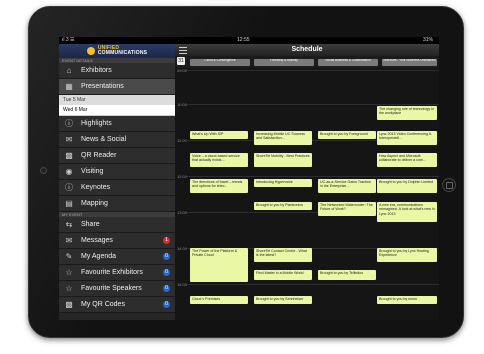  I want to click on tab-track-1: Cloud & Convergence, so click(220, 62).